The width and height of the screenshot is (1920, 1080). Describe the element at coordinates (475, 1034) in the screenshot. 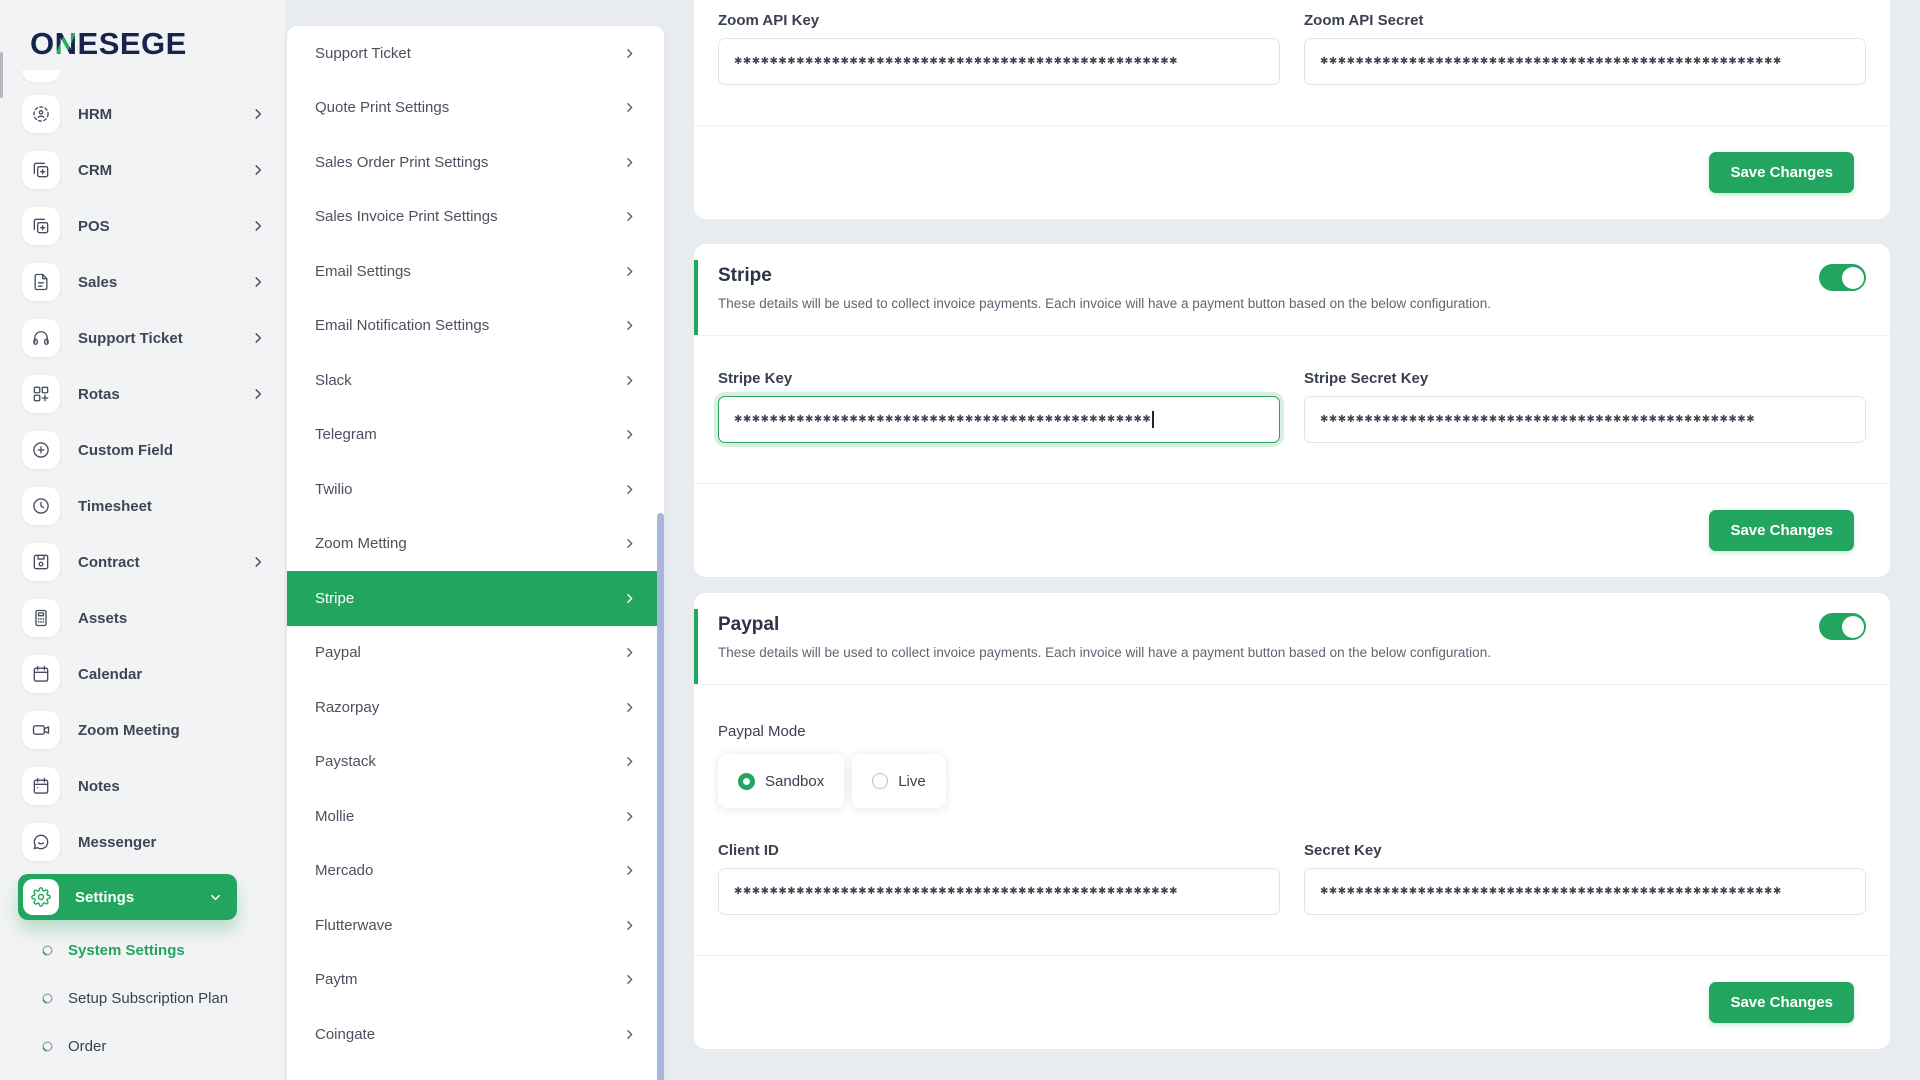

I see `settings-menu-item-coingate: Coingate` at that location.